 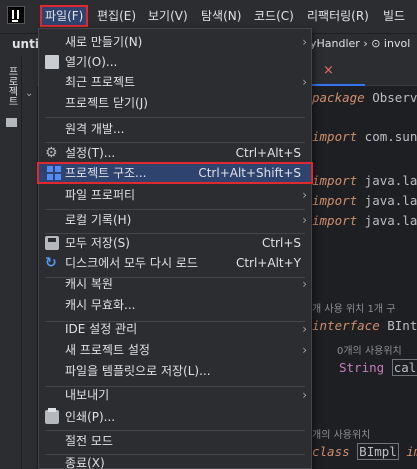 What do you see at coordinates (175, 350) in the screenshot?
I see `menu-item-new-project-settings: 새 프로젝트 설정 ›` at bounding box center [175, 350].